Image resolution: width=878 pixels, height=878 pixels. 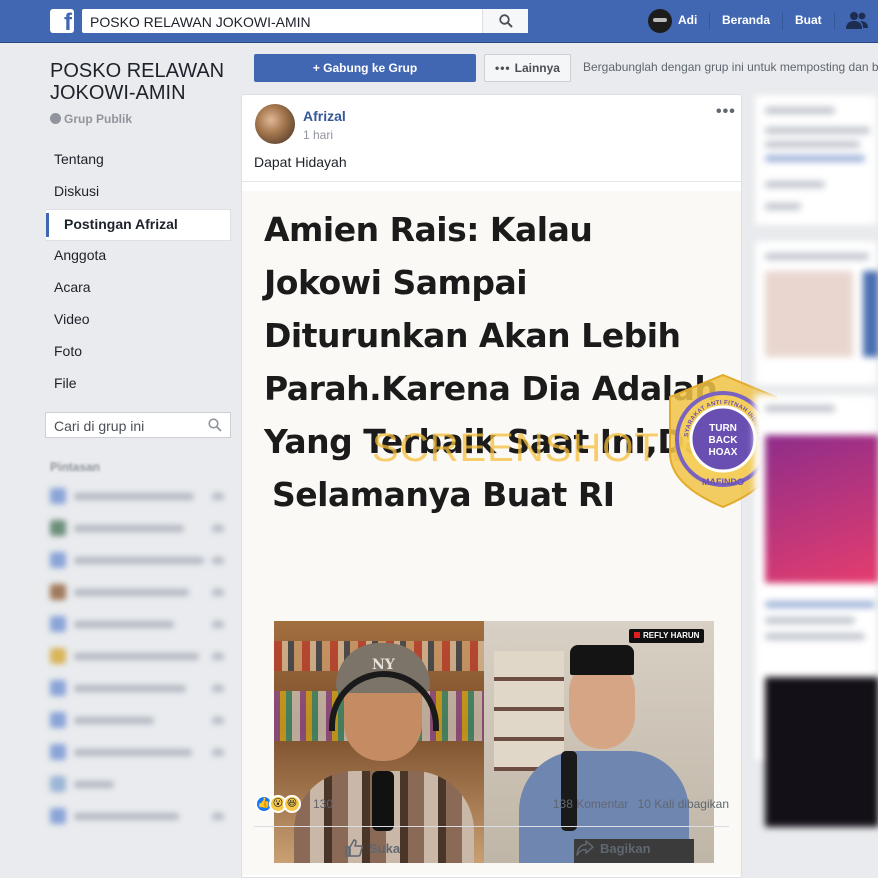 What do you see at coordinates (138, 161) in the screenshot?
I see `sidebar-item-tentang: Tentang` at bounding box center [138, 161].